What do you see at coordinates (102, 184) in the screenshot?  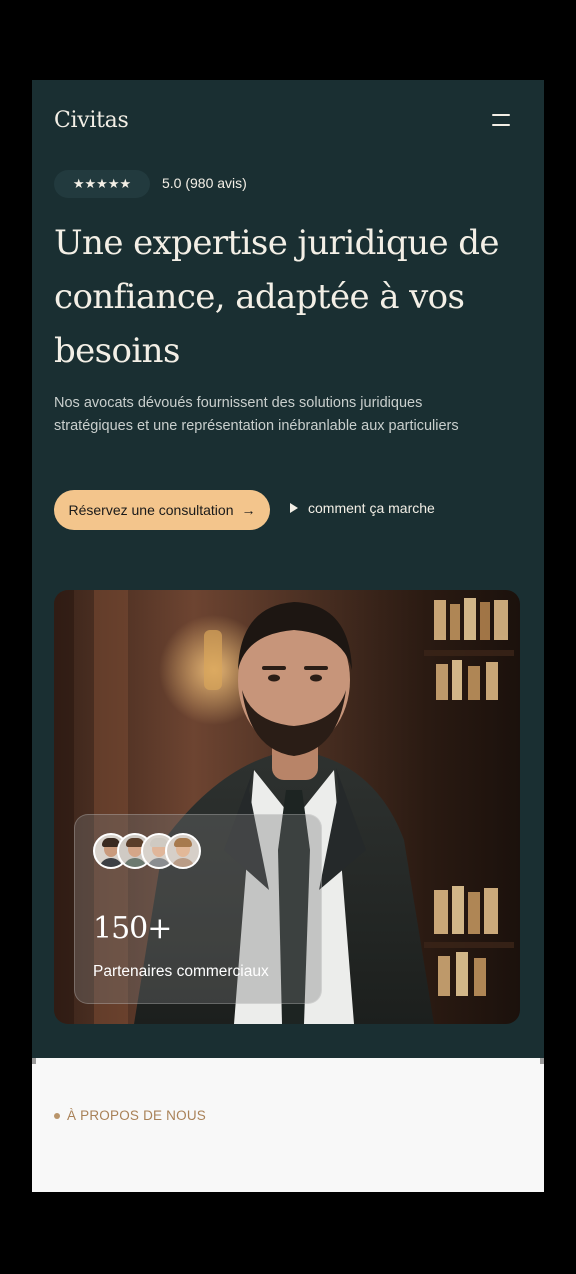 I see `rating-stars: ★★★★★` at bounding box center [102, 184].